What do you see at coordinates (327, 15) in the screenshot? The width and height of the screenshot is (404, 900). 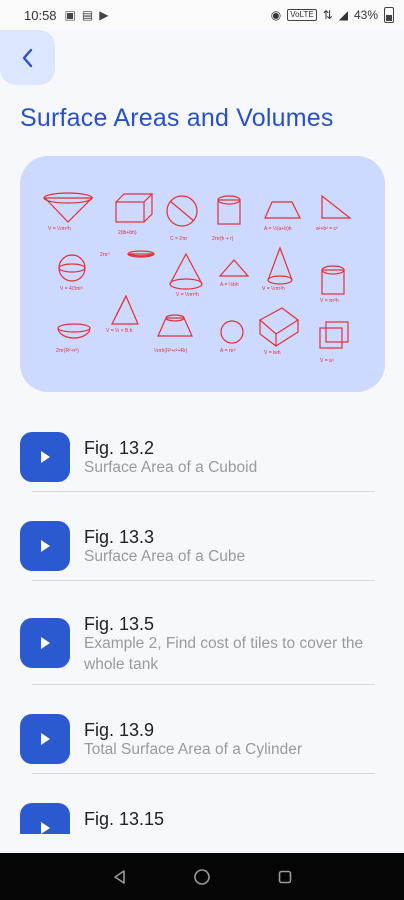 I see `wifi-icon: ⇅` at bounding box center [327, 15].